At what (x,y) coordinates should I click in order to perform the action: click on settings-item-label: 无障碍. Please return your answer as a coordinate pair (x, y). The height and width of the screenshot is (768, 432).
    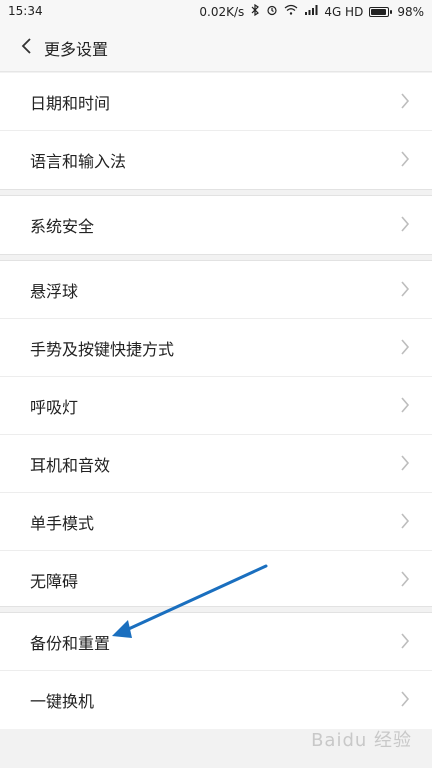
    Looking at the image, I should click on (54, 581).